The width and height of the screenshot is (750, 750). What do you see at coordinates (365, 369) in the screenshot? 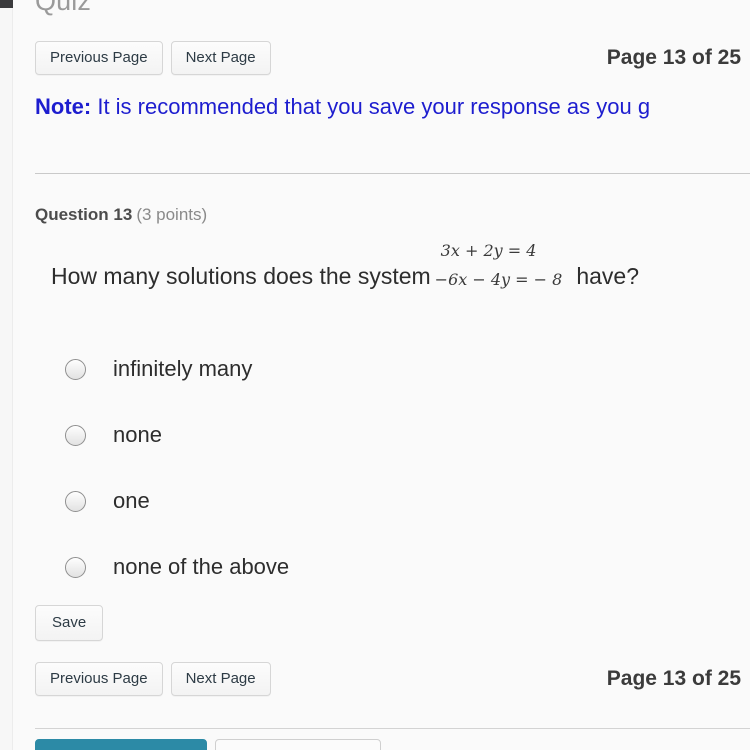
I see `answer-option-0: infinitely many` at bounding box center [365, 369].